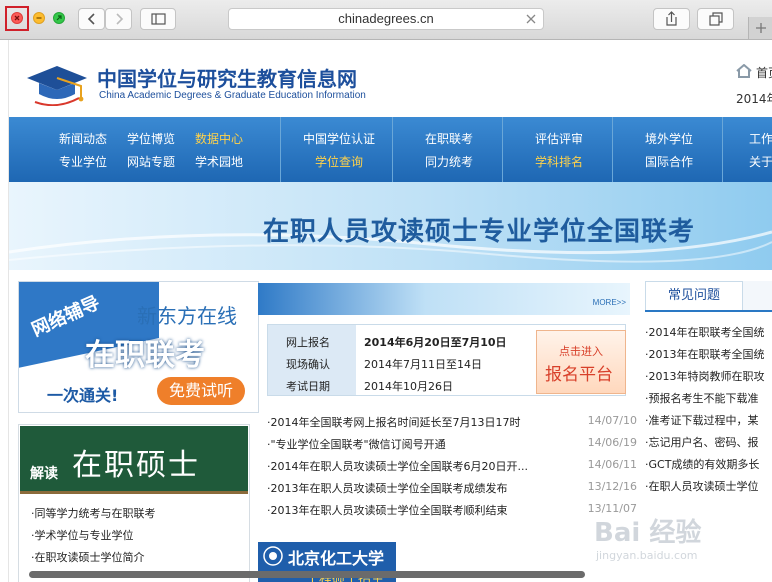 Image resolution: width=772 pixels, height=582 pixels. Describe the element at coordinates (754, 99) in the screenshot. I see `header-year-text: 2014年` at that location.